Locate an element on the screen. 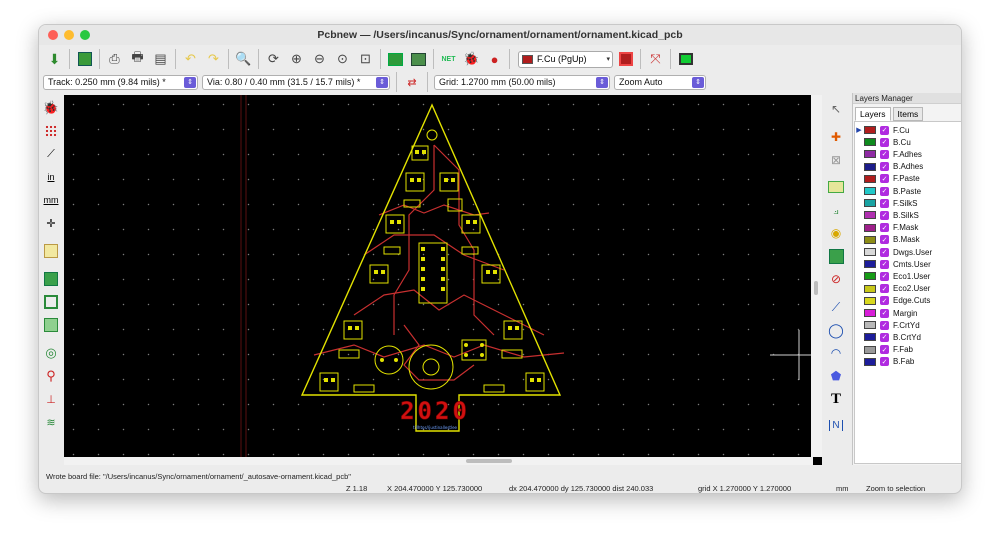 The image size is (1000, 545). zoom-selection-button: ⊡ is located at coordinates (365, 59).